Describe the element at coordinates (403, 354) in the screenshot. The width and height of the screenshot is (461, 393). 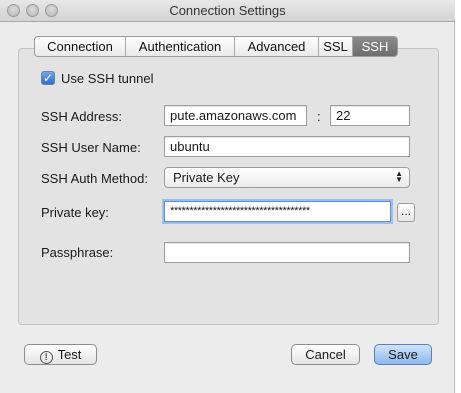
I see `save-button: Save` at that location.